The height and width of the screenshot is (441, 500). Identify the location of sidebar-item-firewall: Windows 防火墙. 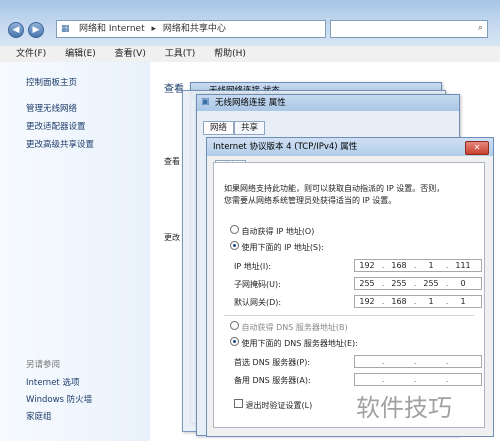
(59, 399).